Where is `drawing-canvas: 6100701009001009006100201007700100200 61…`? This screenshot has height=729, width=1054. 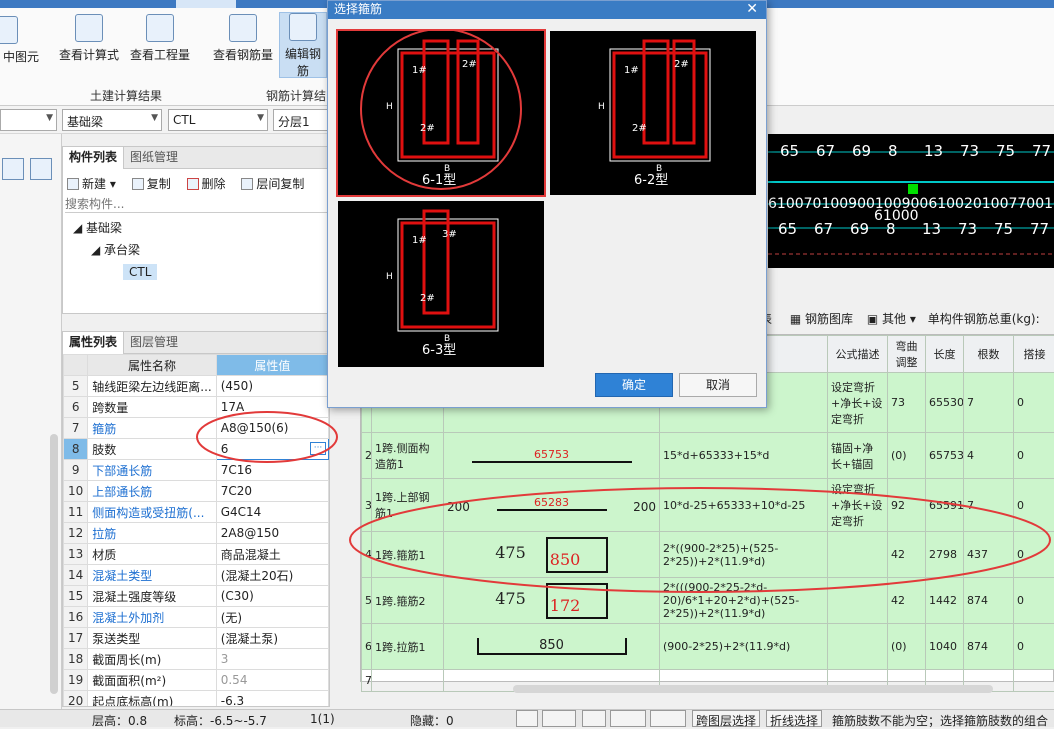
drawing-canvas: 6100701009001009006100201007700100200 61… is located at coordinates (911, 201).